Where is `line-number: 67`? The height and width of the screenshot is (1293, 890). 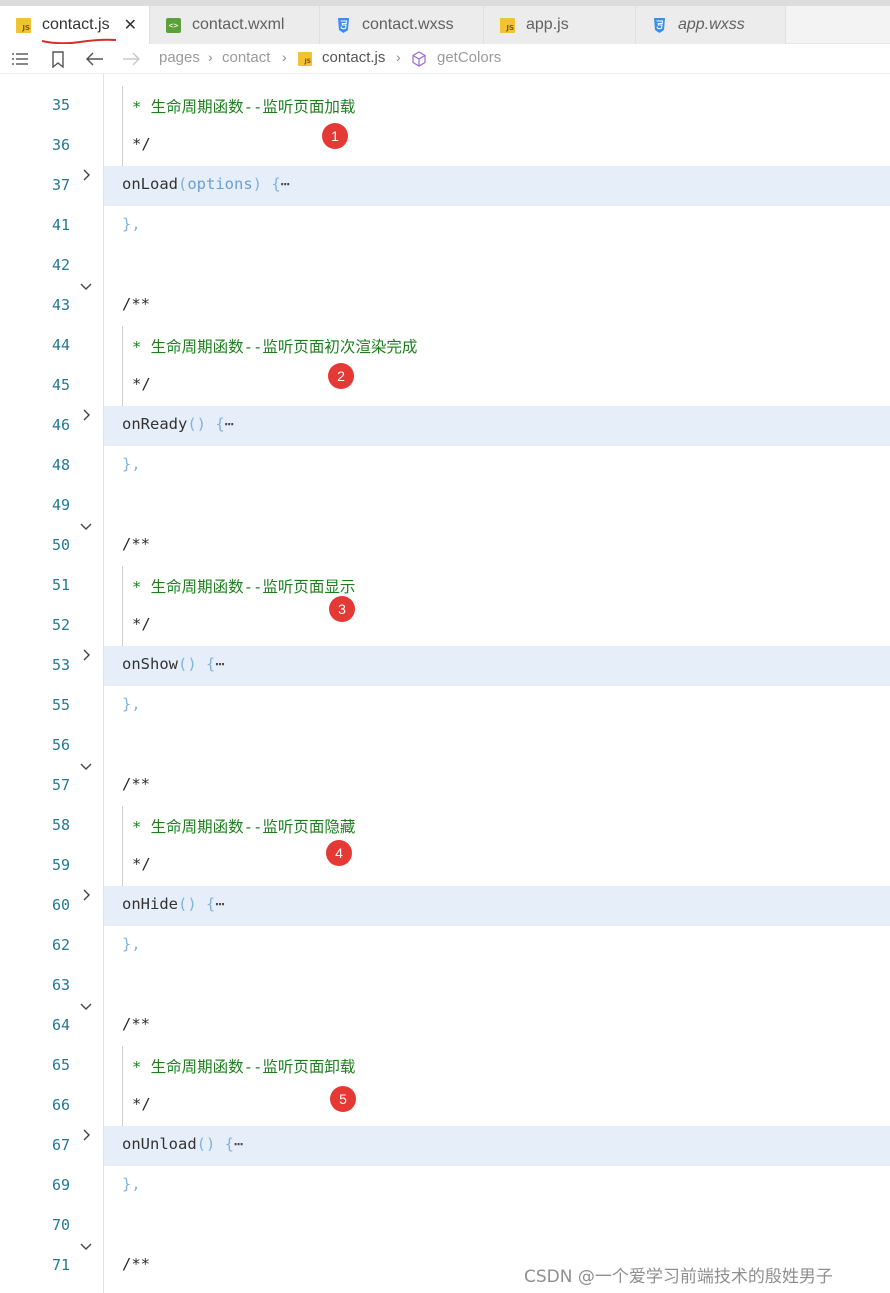
line-number: 67 is located at coordinates (60, 1145).